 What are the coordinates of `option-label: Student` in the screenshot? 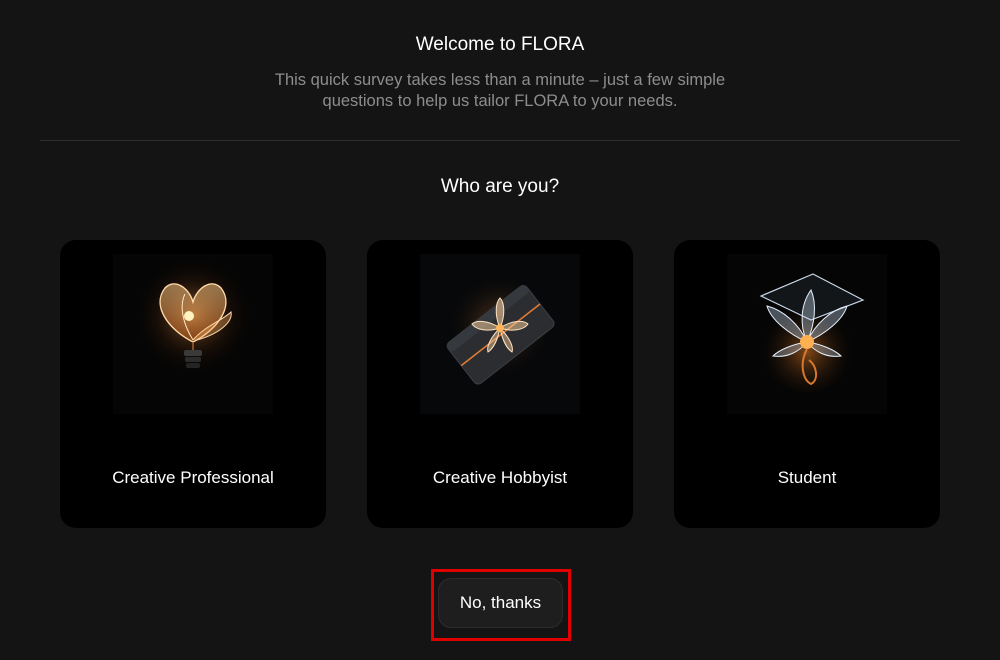 It's located at (807, 477).